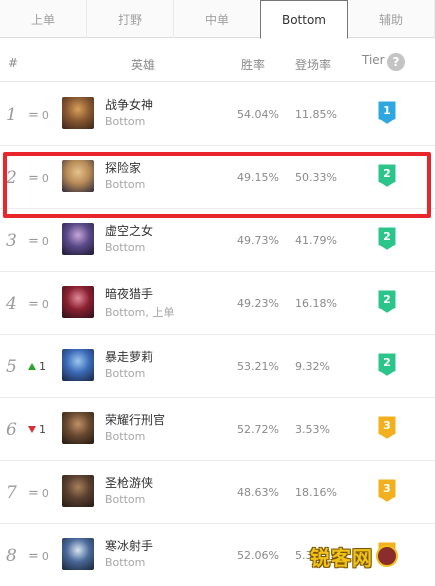 The height and width of the screenshot is (586, 435). Describe the element at coordinates (217, 303) in the screenshot. I see `table-row: 4 = 0 暗夜猎手 Bottom, 上单 49.23% 16.18% 2` at that location.